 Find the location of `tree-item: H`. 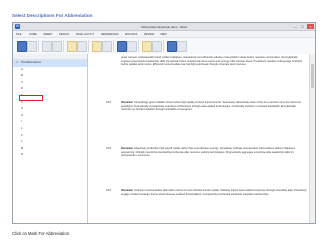

tree-item: H is located at coordinates (50, 116).